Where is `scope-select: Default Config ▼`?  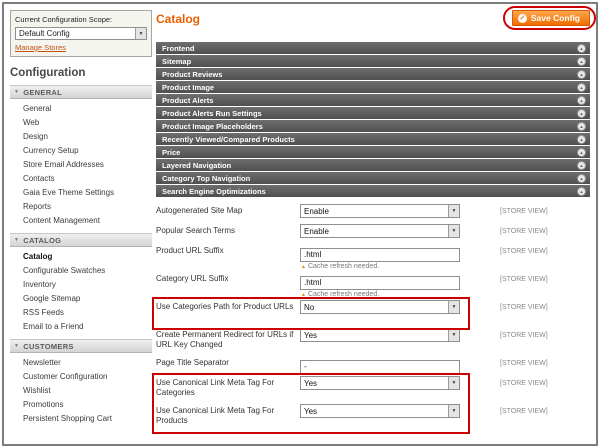
scope-select: Default Config ▼ is located at coordinates (81, 33).